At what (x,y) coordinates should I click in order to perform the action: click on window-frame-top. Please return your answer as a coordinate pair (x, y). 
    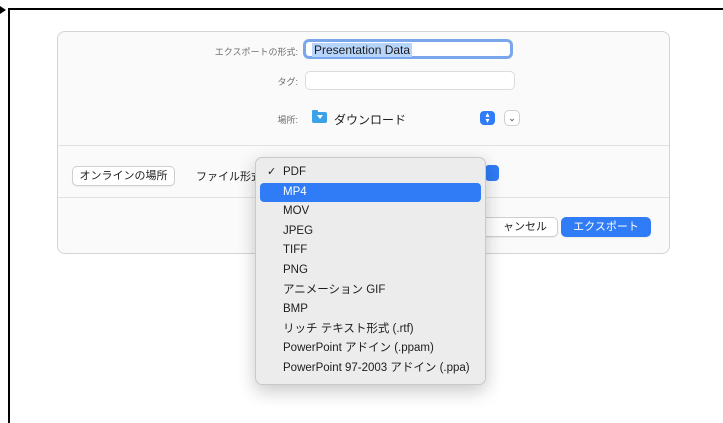
    Looking at the image, I should click on (365, 9).